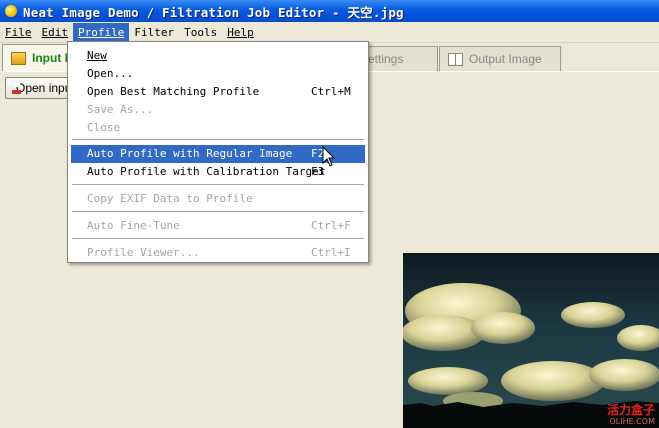  I want to click on menu-item-new-label: New, so click(97, 55).